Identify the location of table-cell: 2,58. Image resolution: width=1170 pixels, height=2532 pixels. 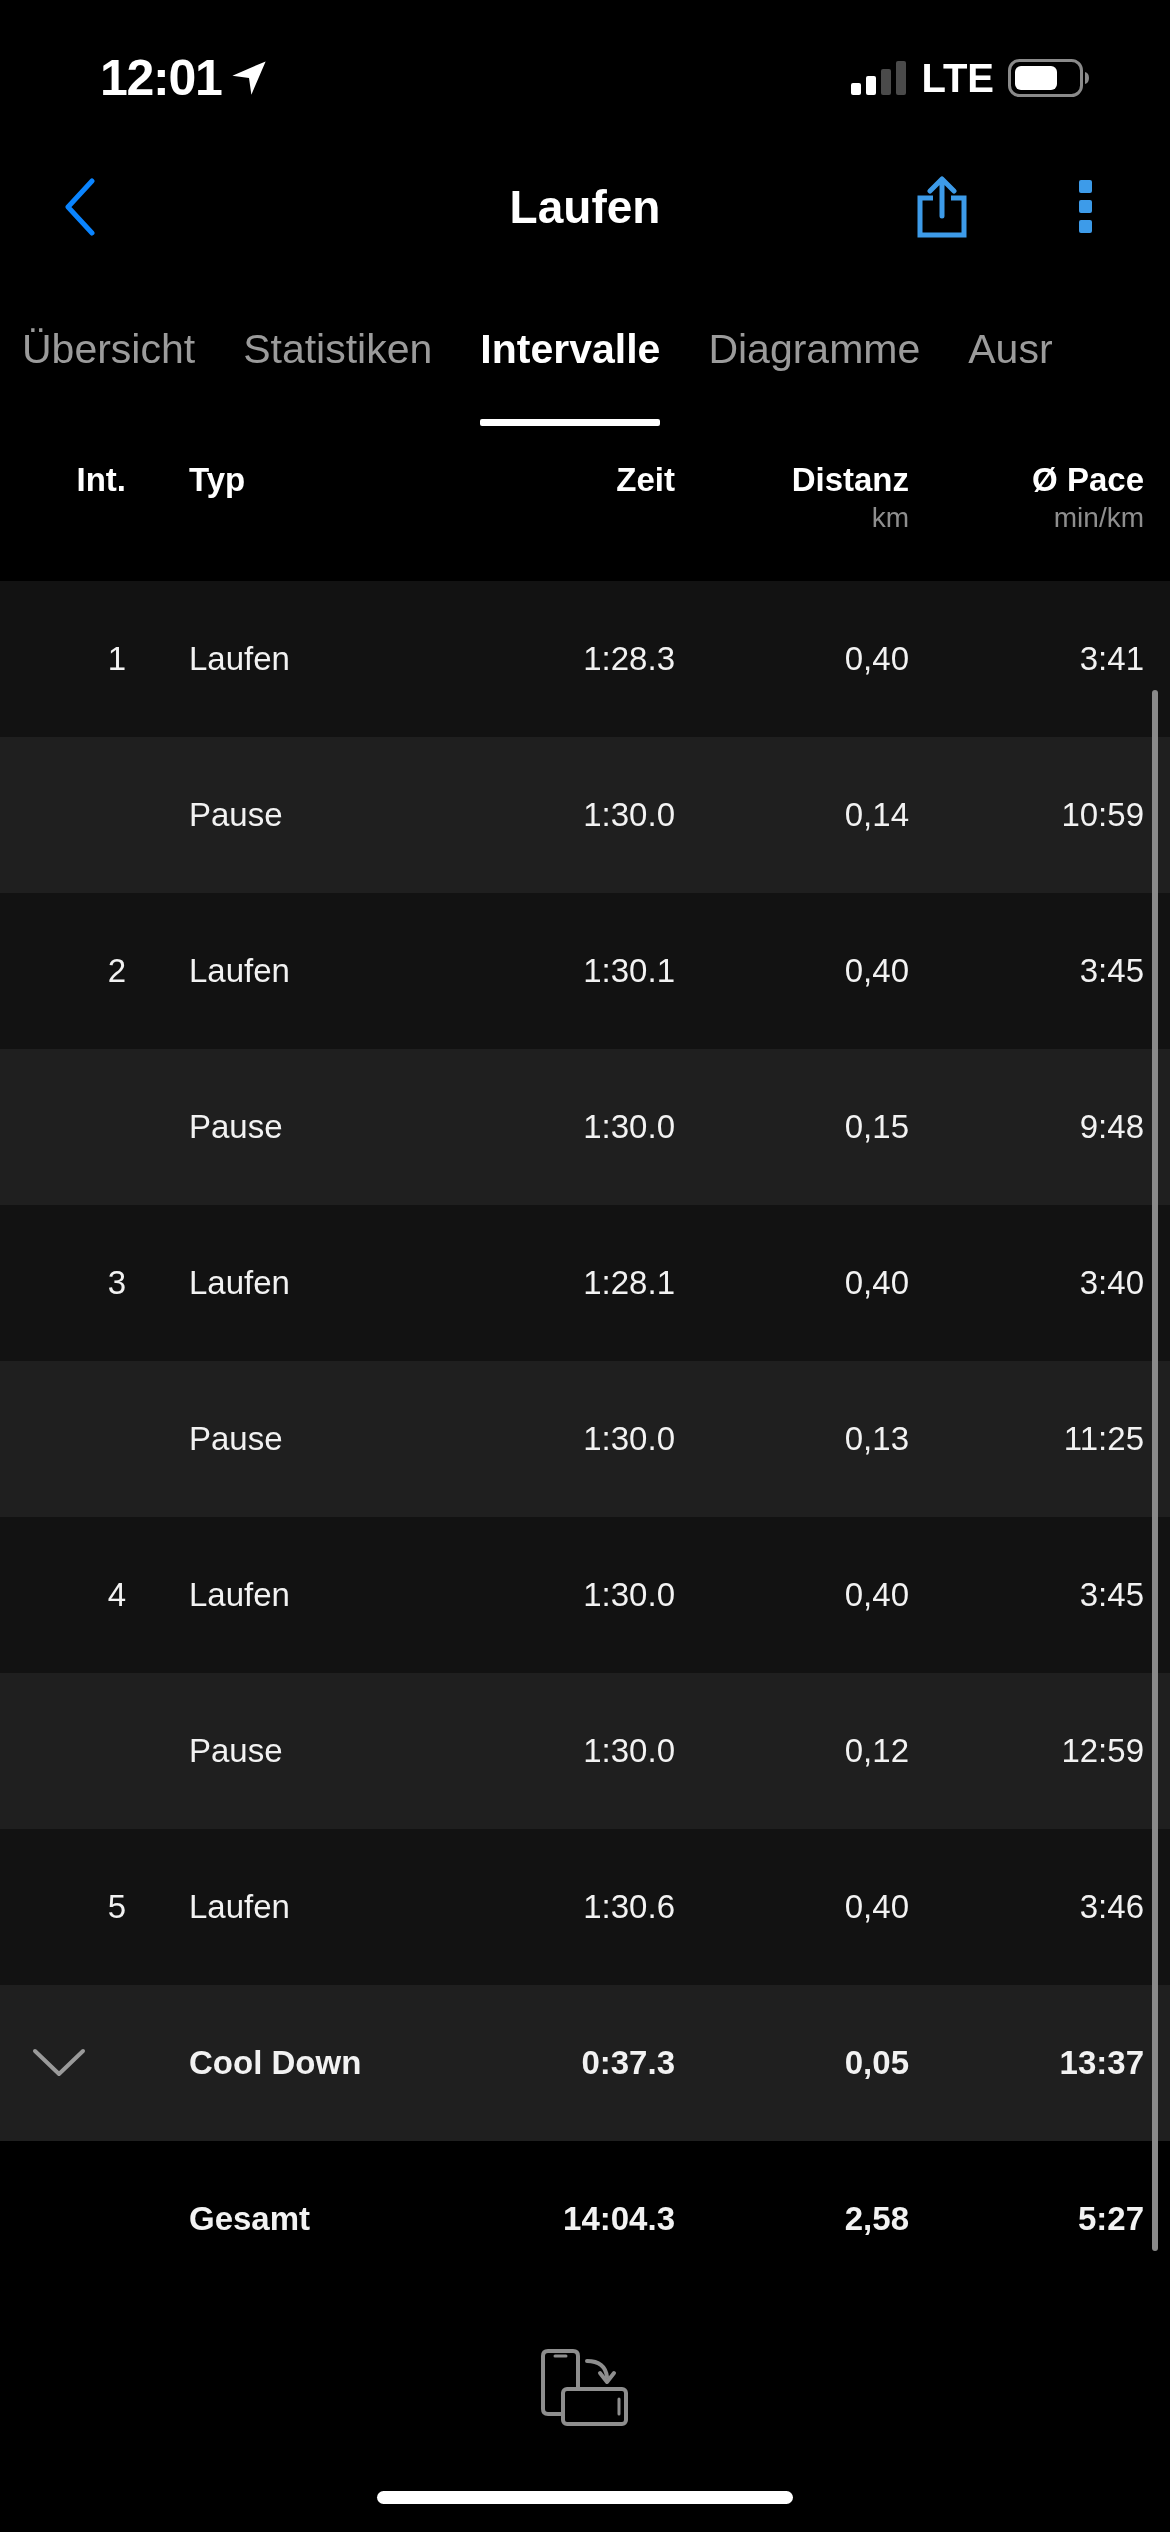
(876, 2219).